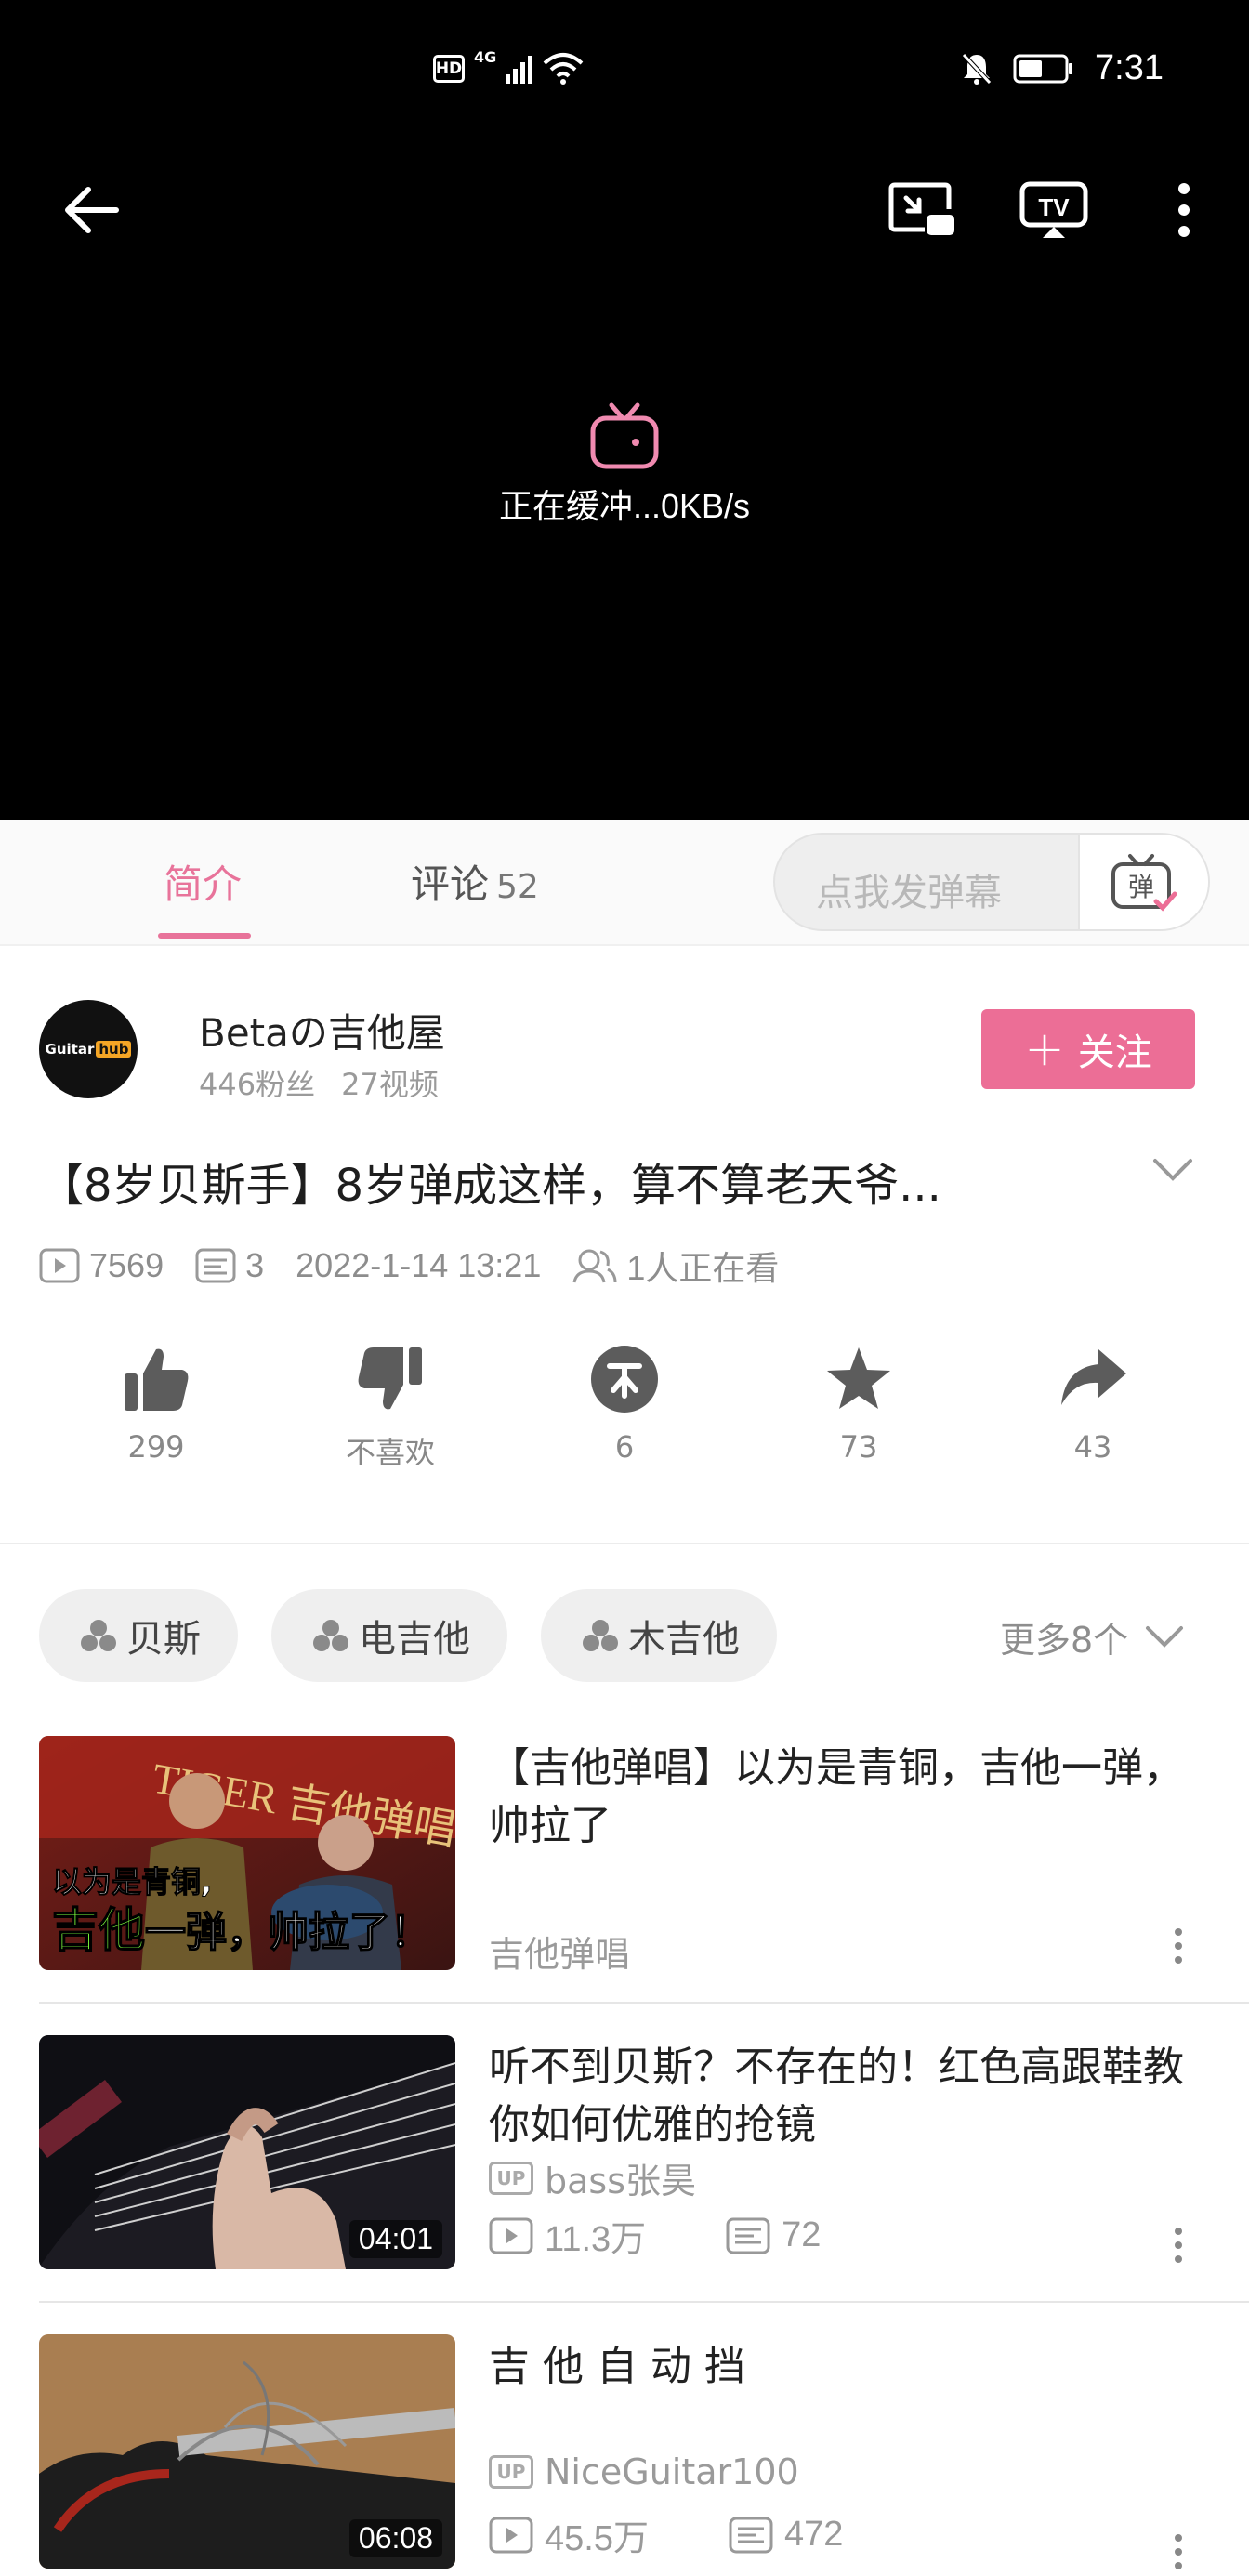 This screenshot has height=2576, width=1249. Describe the element at coordinates (621, 2181) in the screenshot. I see `related-uploader-name: bass张昊` at that location.